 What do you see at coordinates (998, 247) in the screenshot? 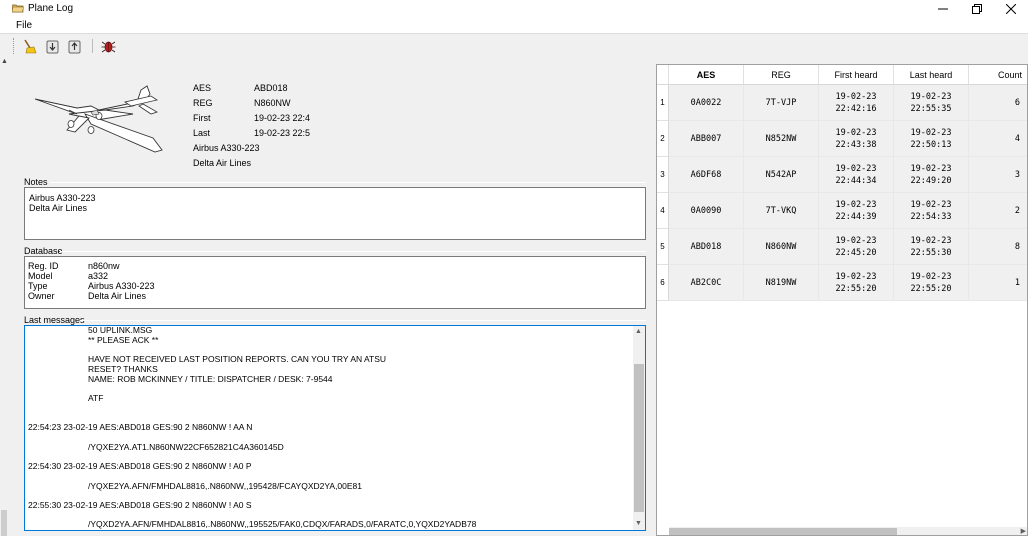
I see `cell-count: 8` at bounding box center [998, 247].